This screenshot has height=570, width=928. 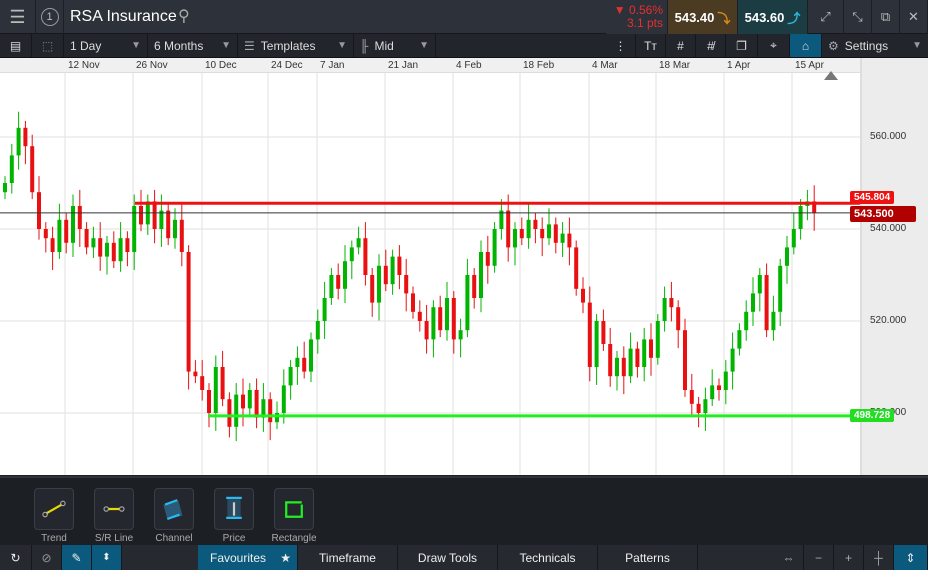 I want to click on tag-icon: ⌂, so click(x=806, y=45).